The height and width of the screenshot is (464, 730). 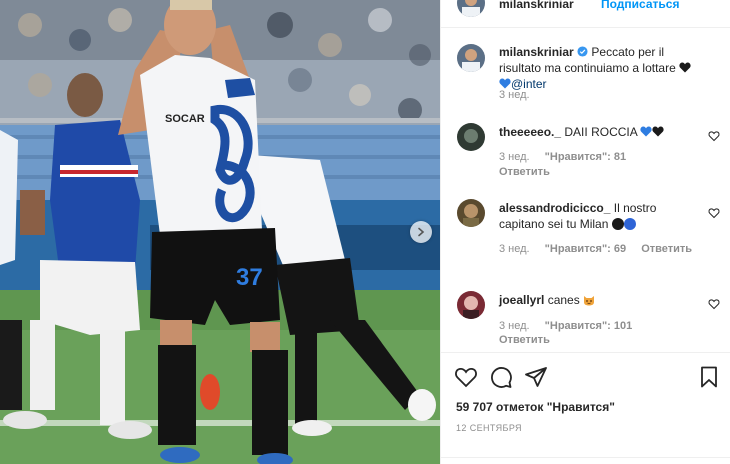 What do you see at coordinates (185, 119) in the screenshot?
I see `sponsor-text: SOCAR` at bounding box center [185, 119].